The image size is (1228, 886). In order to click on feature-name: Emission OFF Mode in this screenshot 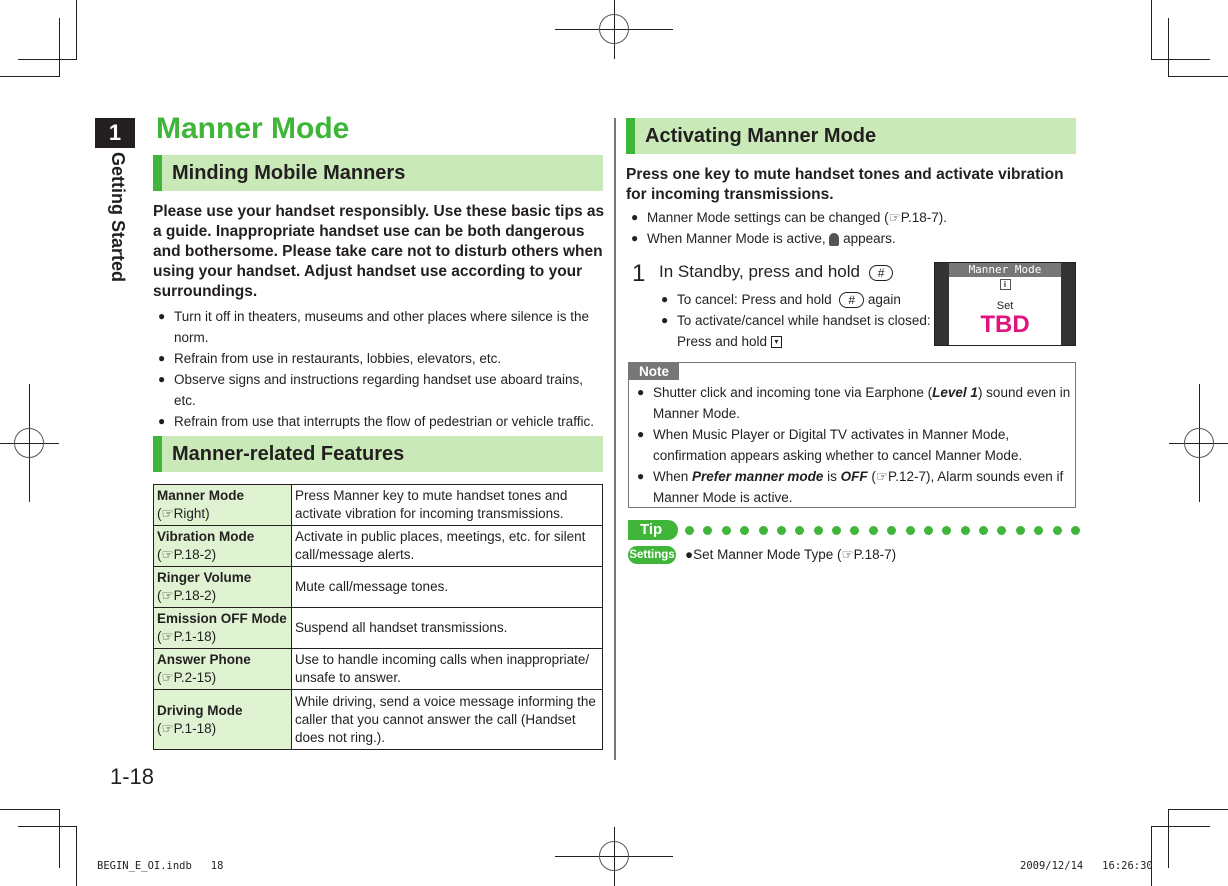, I will do `click(222, 618)`.